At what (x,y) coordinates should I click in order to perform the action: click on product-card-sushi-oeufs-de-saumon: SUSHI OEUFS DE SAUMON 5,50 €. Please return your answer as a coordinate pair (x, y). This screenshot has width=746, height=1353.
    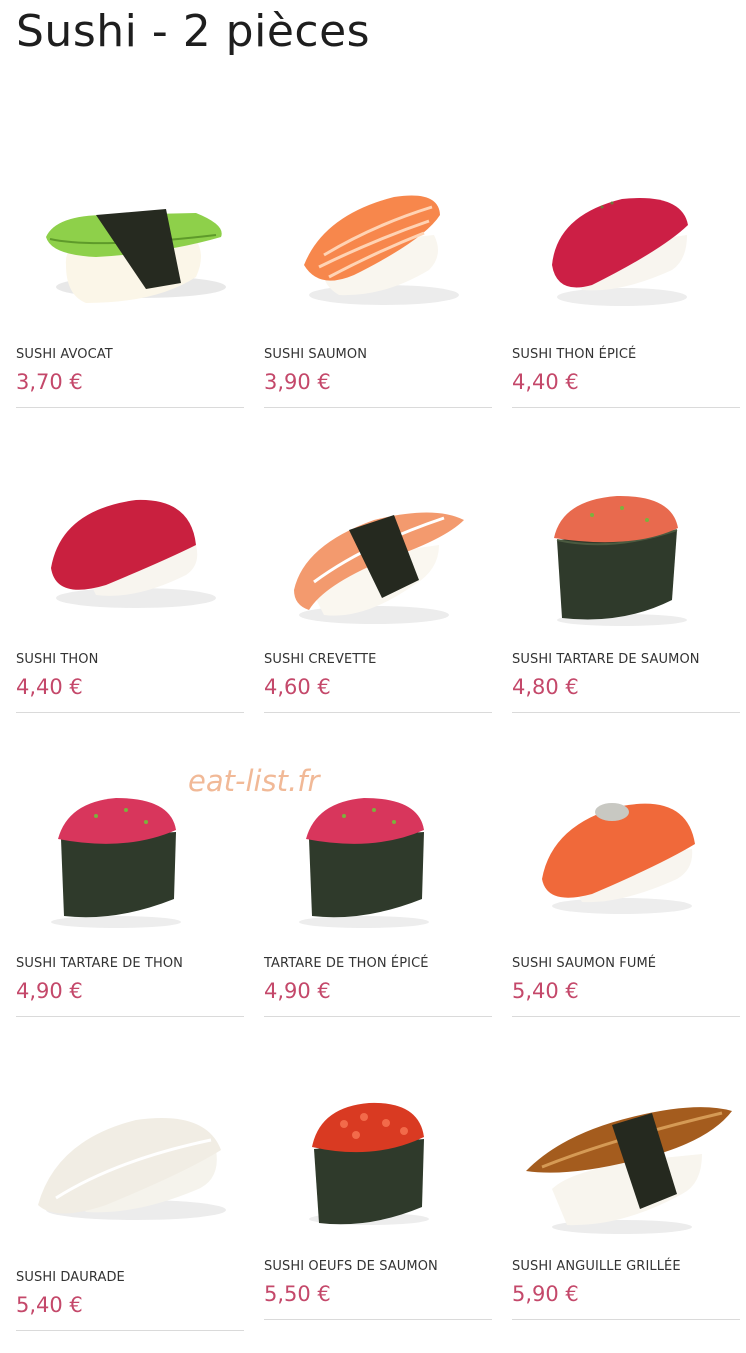
    Looking at the image, I should click on (378, 1211).